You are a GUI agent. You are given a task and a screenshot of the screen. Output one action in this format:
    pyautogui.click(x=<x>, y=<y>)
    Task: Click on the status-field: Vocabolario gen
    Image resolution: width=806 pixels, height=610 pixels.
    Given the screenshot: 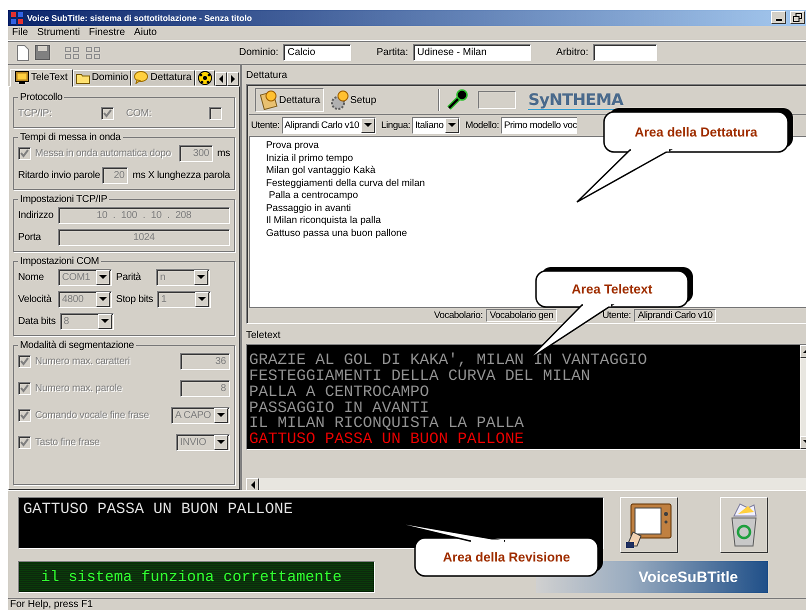 What is the action you would take?
    pyautogui.click(x=522, y=315)
    